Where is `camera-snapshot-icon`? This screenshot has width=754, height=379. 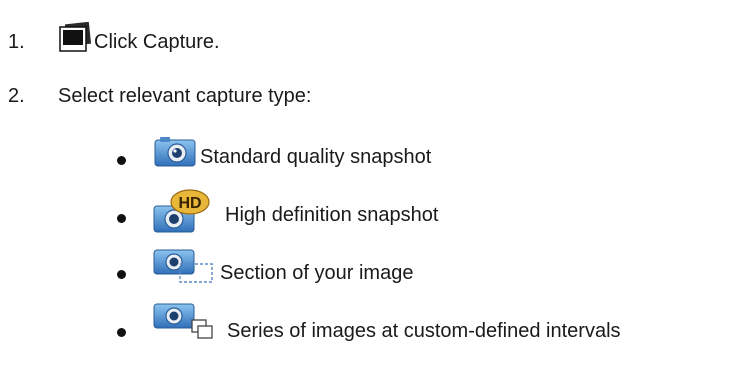
camera-snapshot-icon is located at coordinates (175, 152).